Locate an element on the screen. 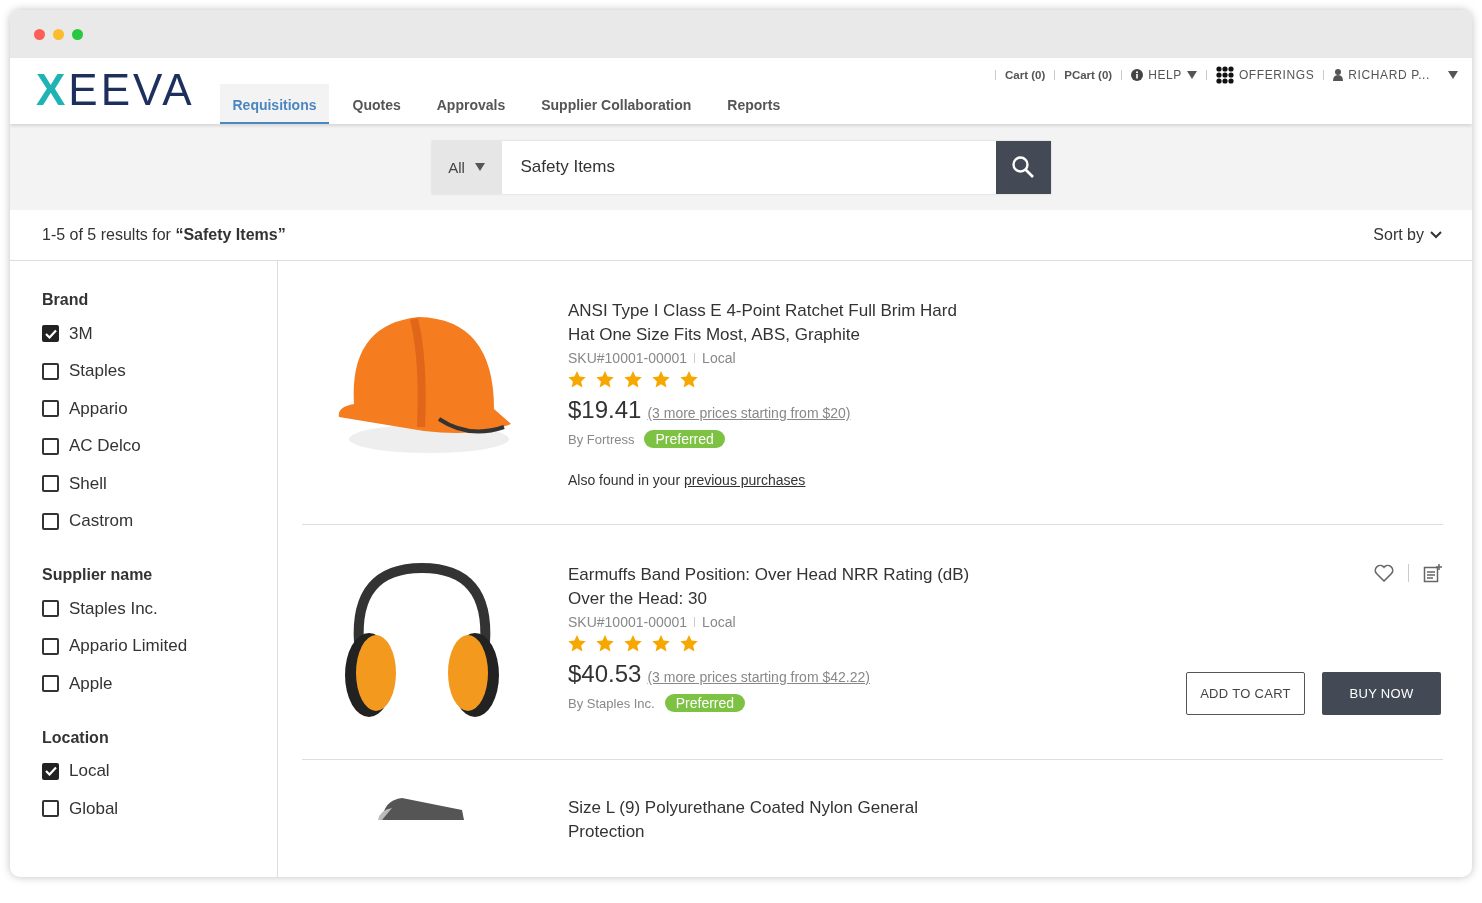  search-button is located at coordinates (1023, 167).